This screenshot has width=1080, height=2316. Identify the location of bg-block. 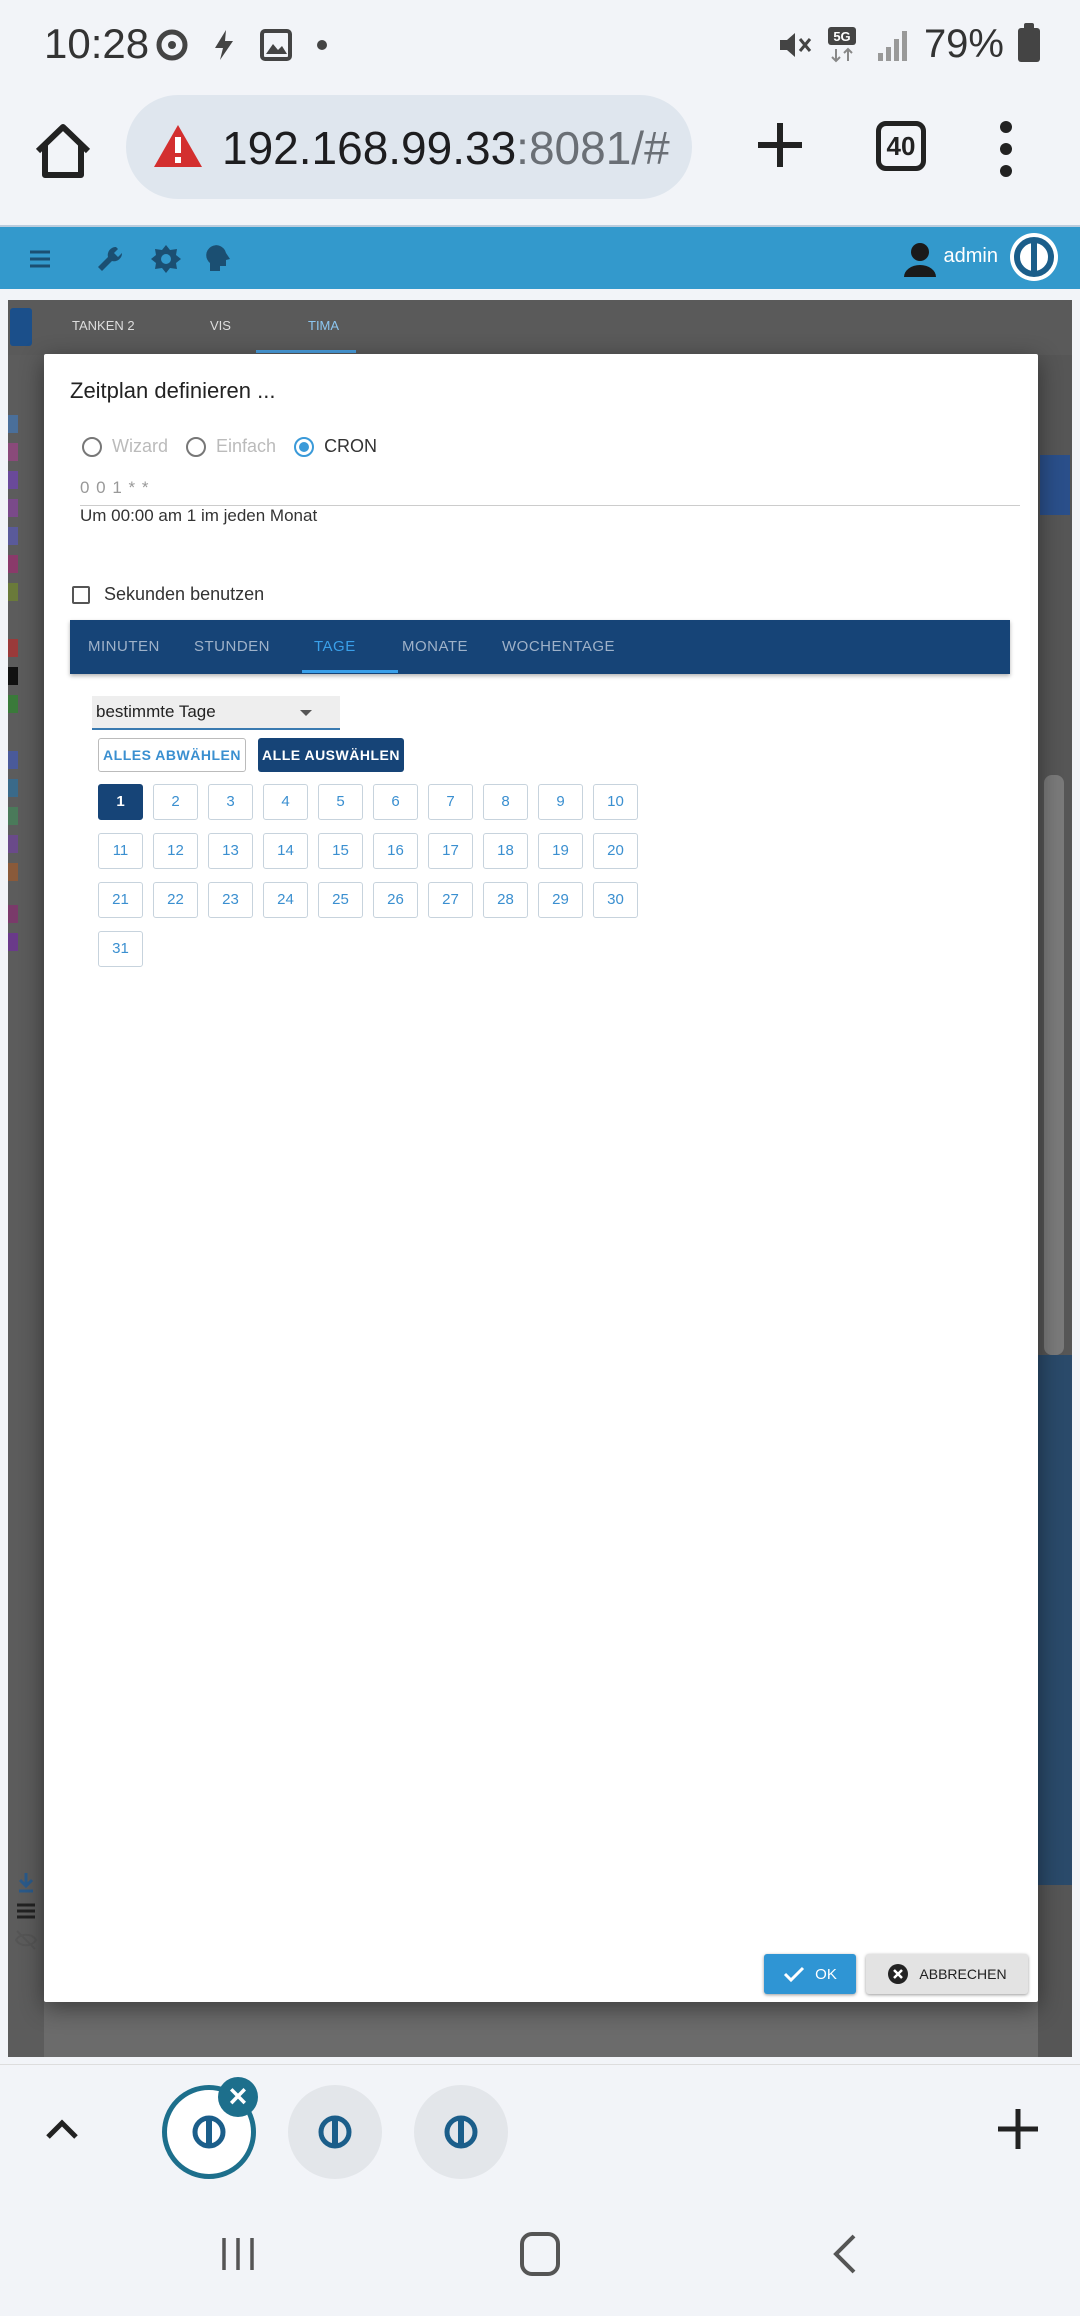
(1055, 485).